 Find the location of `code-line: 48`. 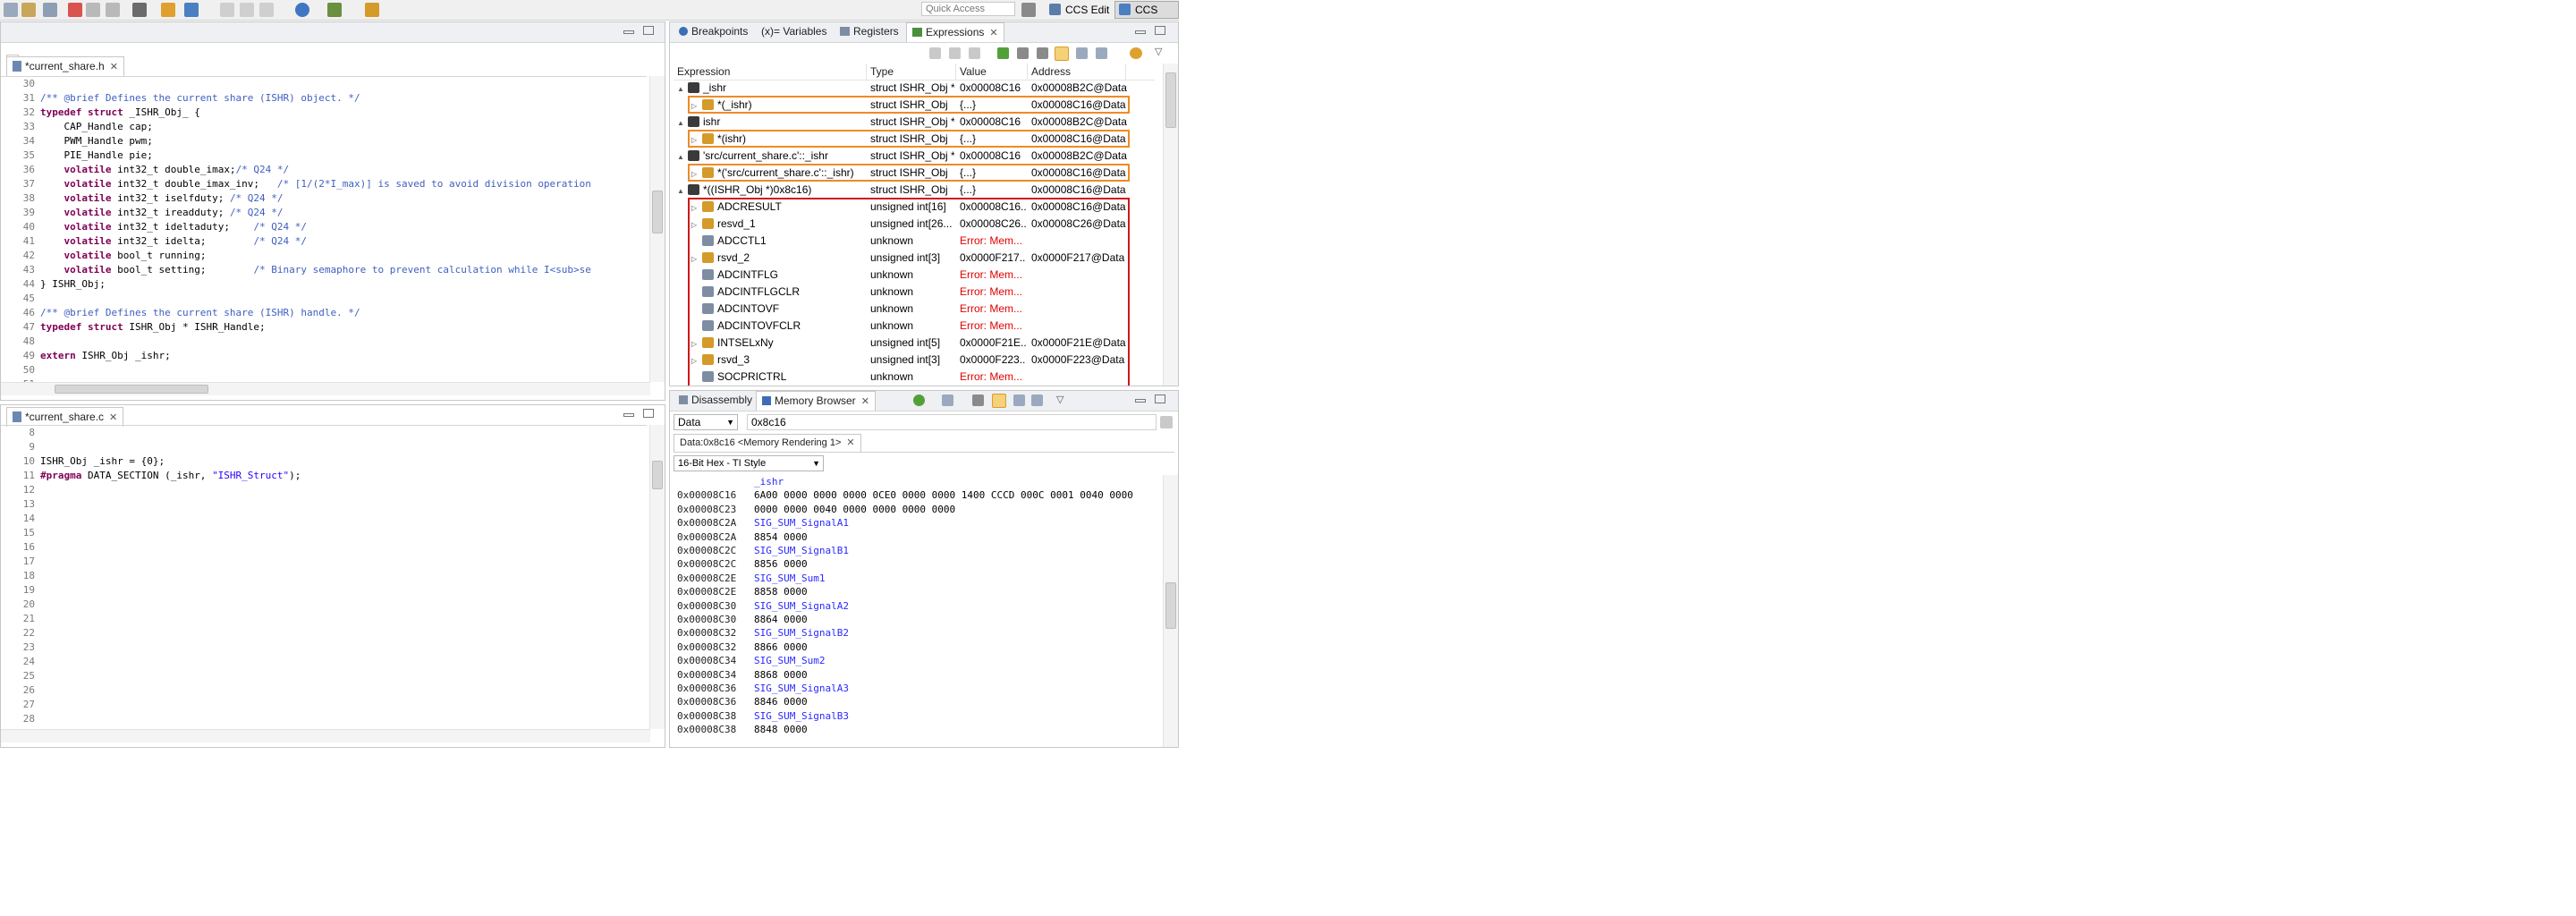

code-line: 48 is located at coordinates (324, 342).